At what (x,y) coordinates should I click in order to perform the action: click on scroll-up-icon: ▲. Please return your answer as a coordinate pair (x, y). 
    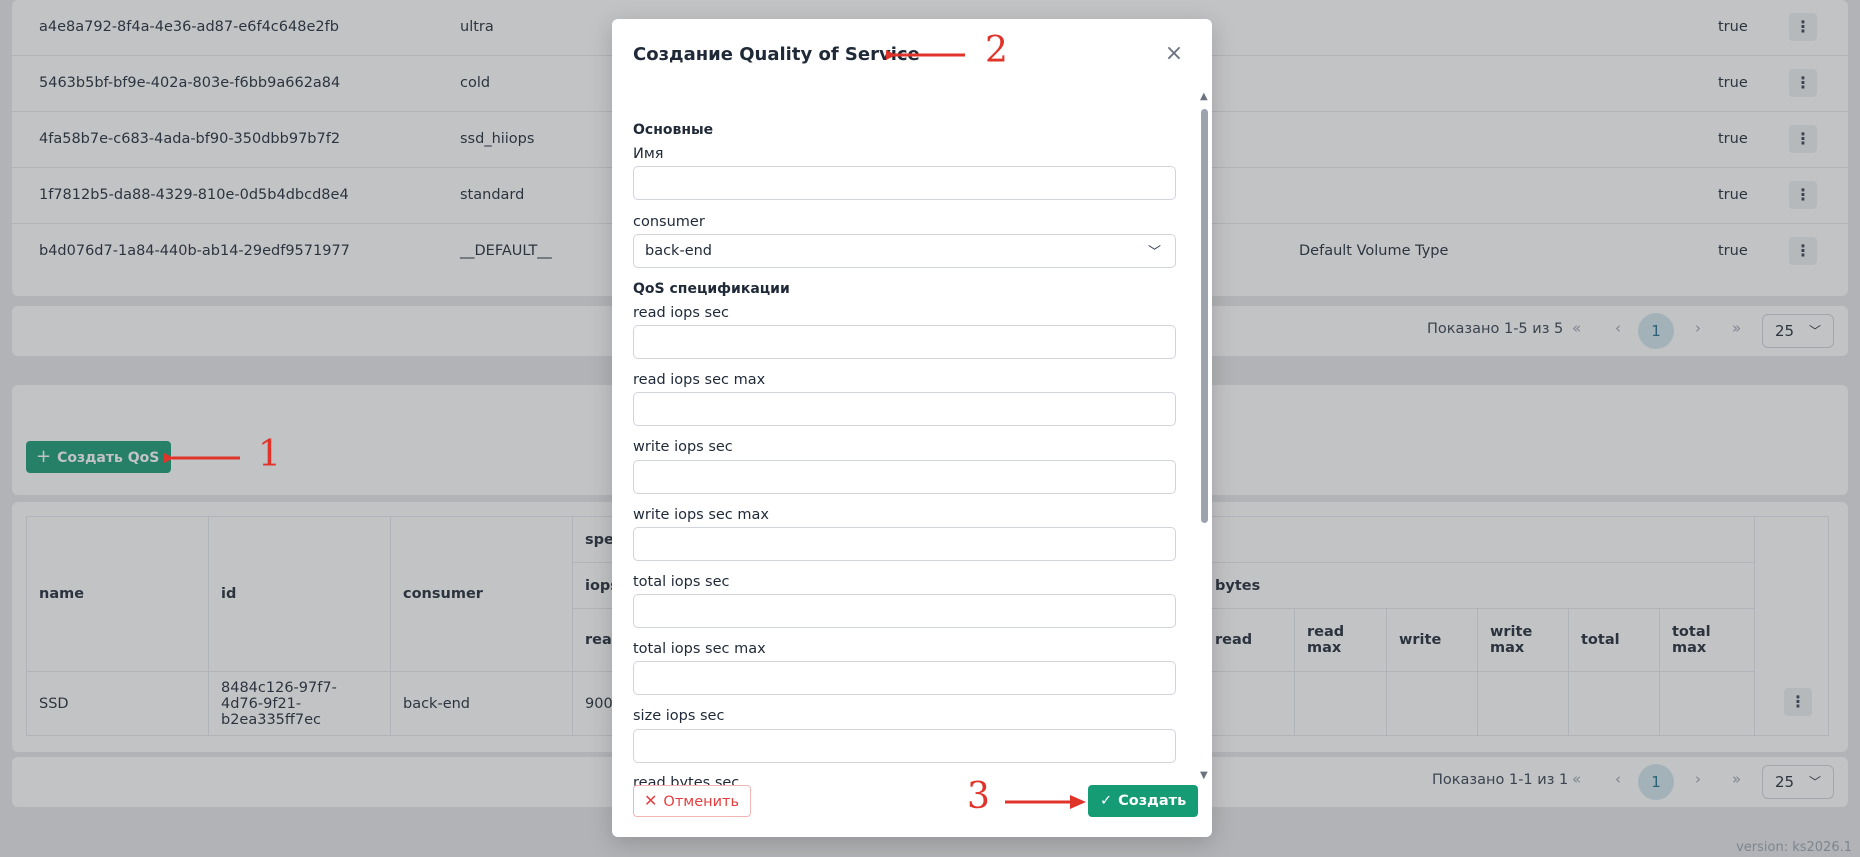
    Looking at the image, I should click on (1204, 96).